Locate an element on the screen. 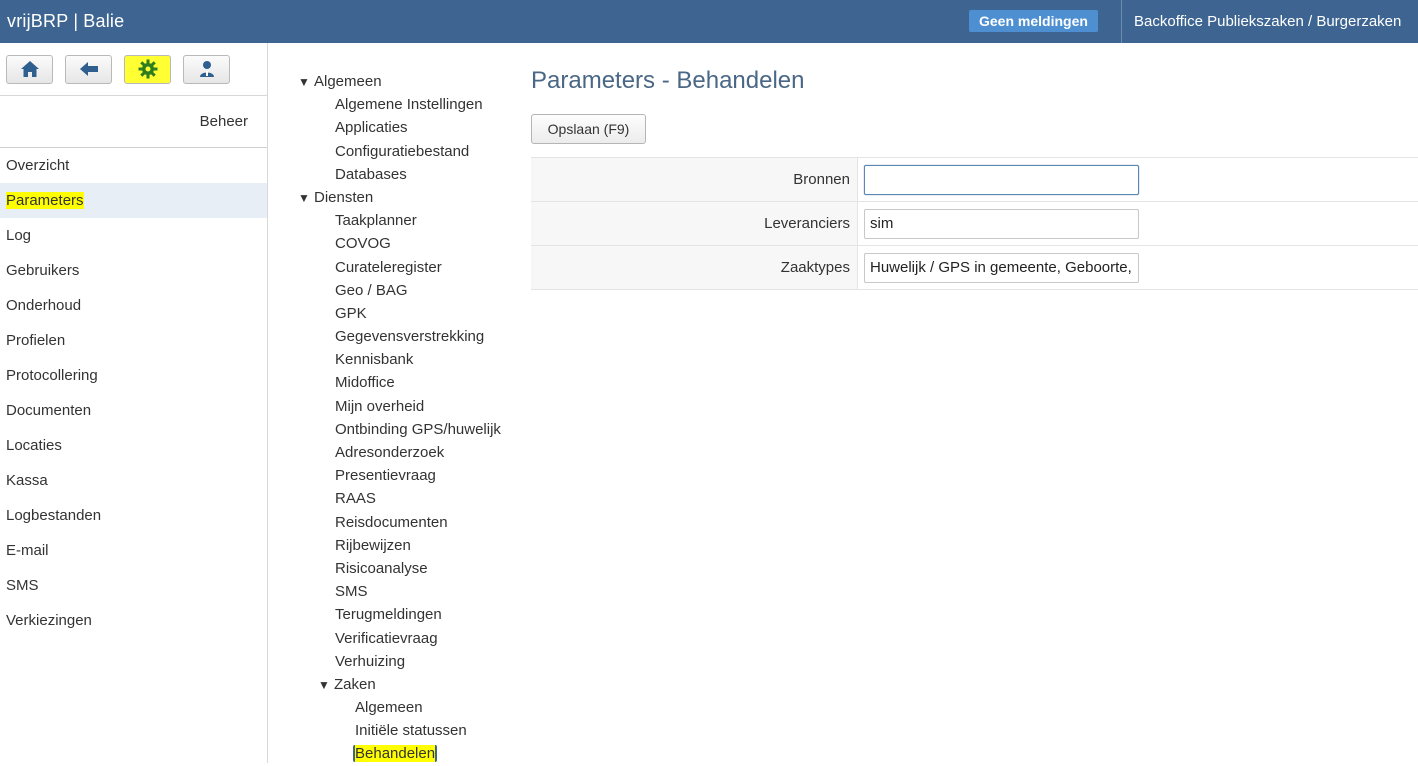 Image resolution: width=1418 pixels, height=766 pixels. home-icon is located at coordinates (29, 69).